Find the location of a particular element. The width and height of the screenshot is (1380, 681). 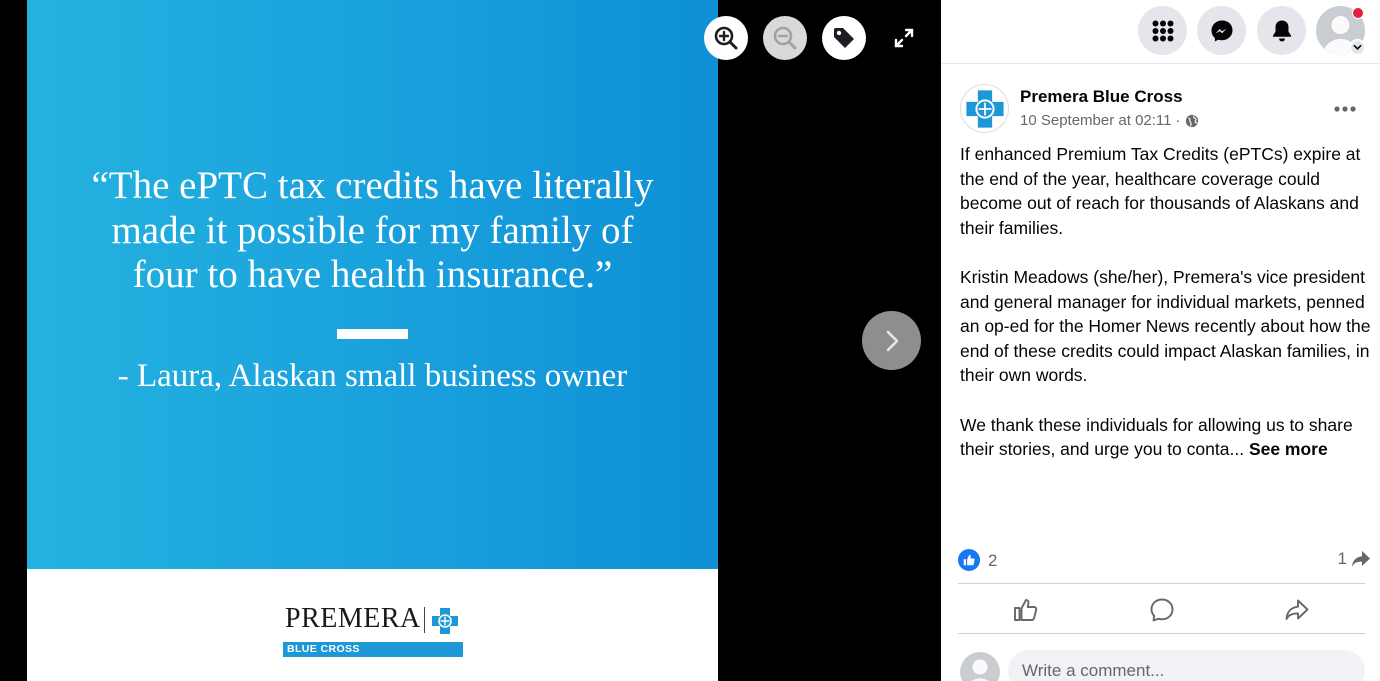

comment-composer is located at coordinates (1165, 665).